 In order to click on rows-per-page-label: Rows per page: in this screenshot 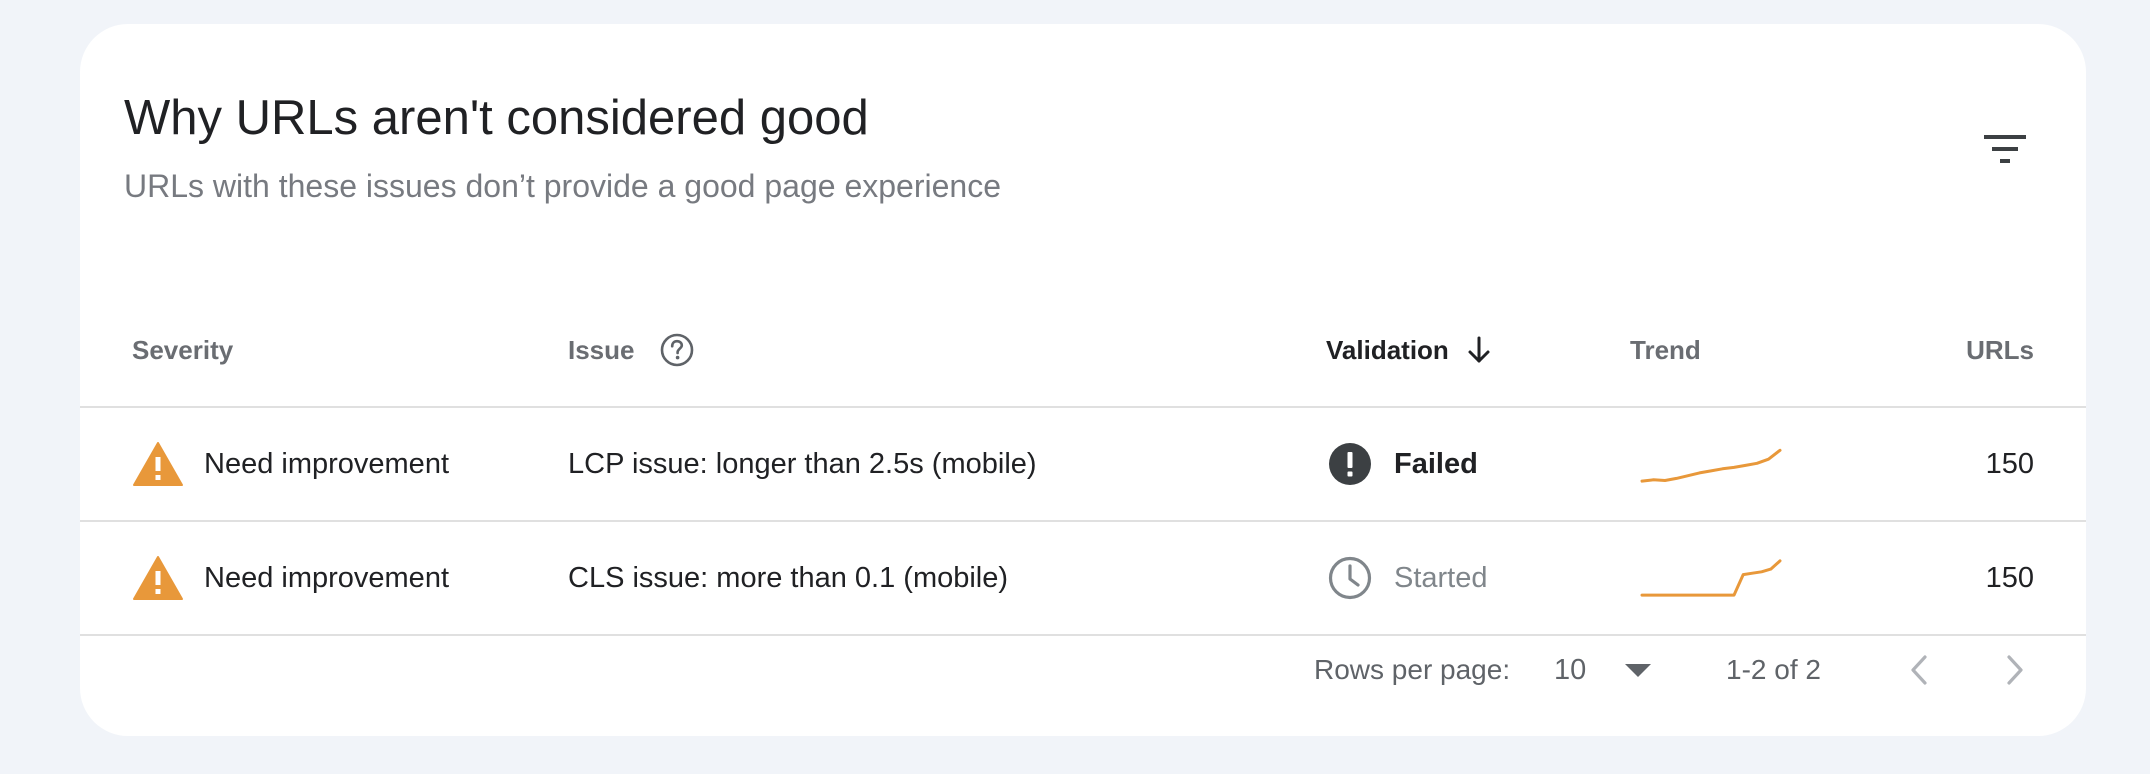, I will do `click(1412, 669)`.